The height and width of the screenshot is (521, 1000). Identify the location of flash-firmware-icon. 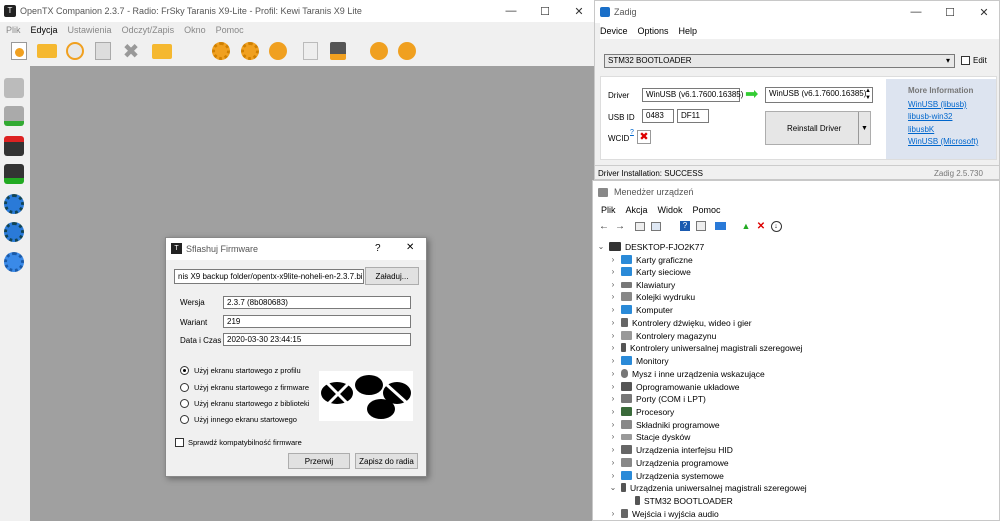
(14, 262).